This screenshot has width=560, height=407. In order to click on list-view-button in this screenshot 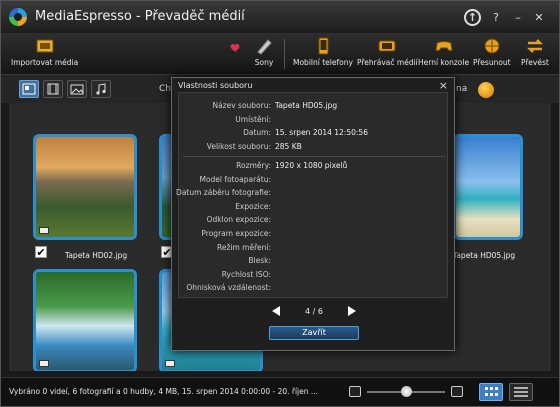, I will do `click(521, 392)`.